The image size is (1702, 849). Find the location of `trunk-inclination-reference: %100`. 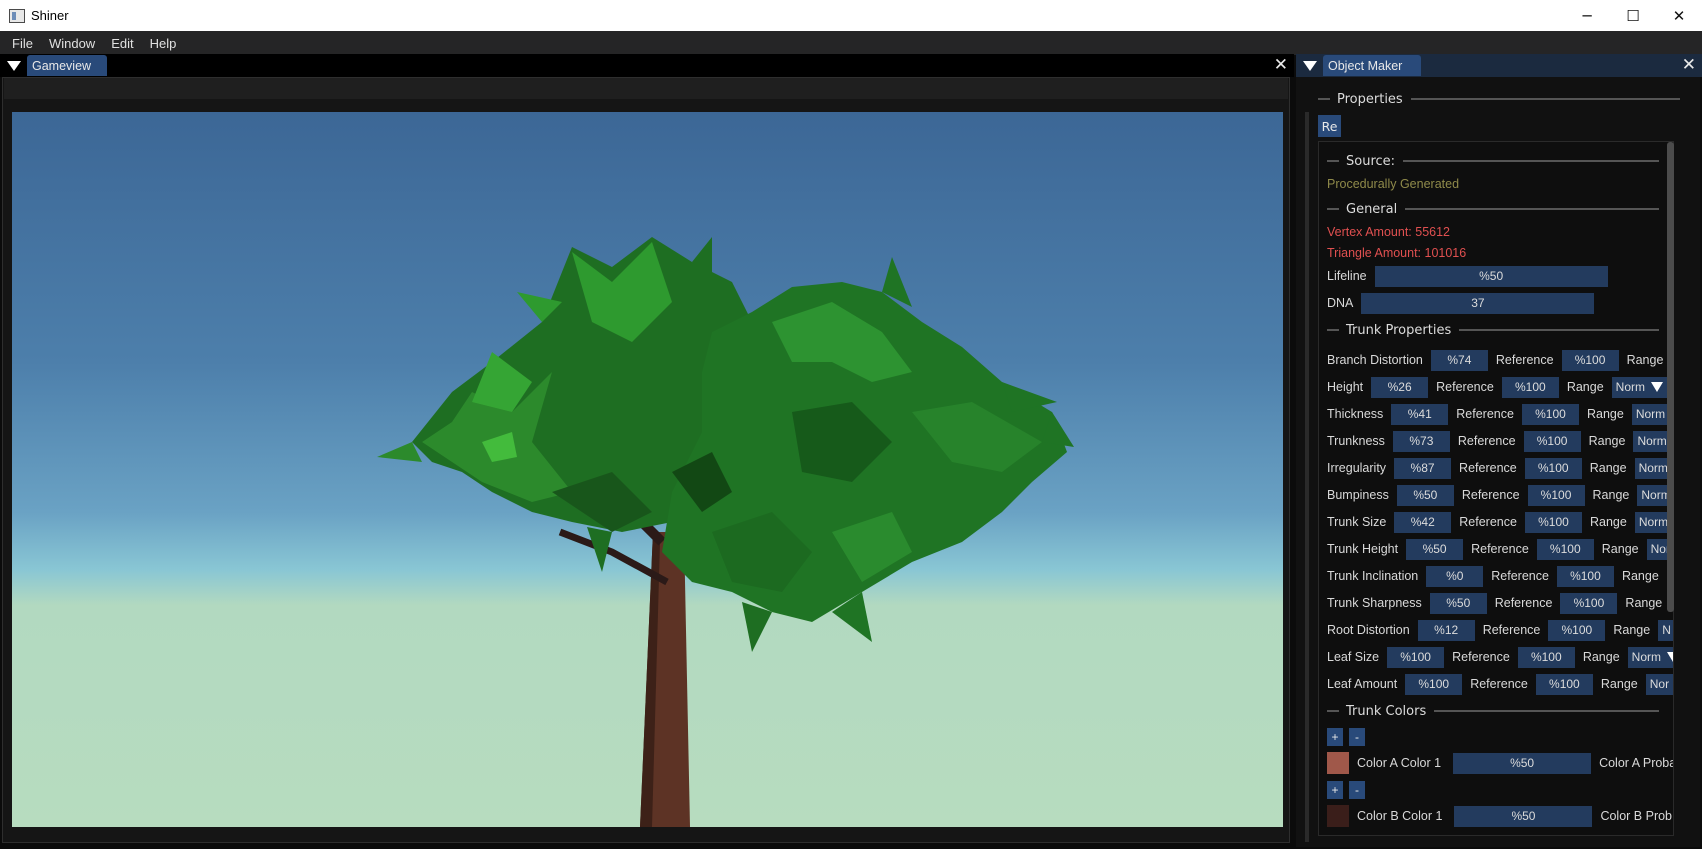

trunk-inclination-reference: %100 is located at coordinates (1585, 576).